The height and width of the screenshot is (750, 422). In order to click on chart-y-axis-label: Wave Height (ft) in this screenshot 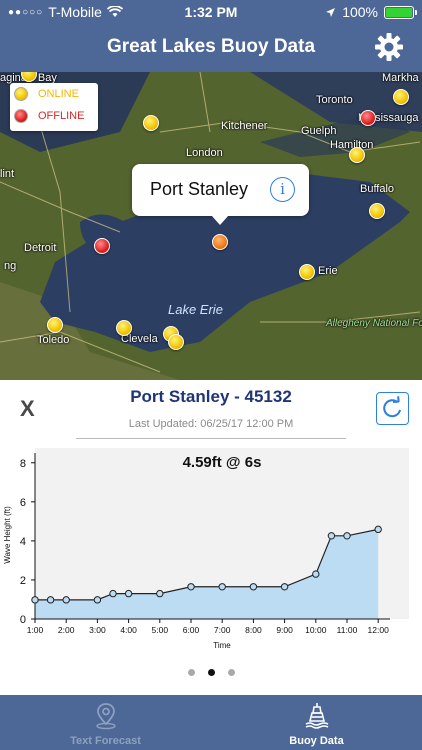, I will do `click(7, 535)`.